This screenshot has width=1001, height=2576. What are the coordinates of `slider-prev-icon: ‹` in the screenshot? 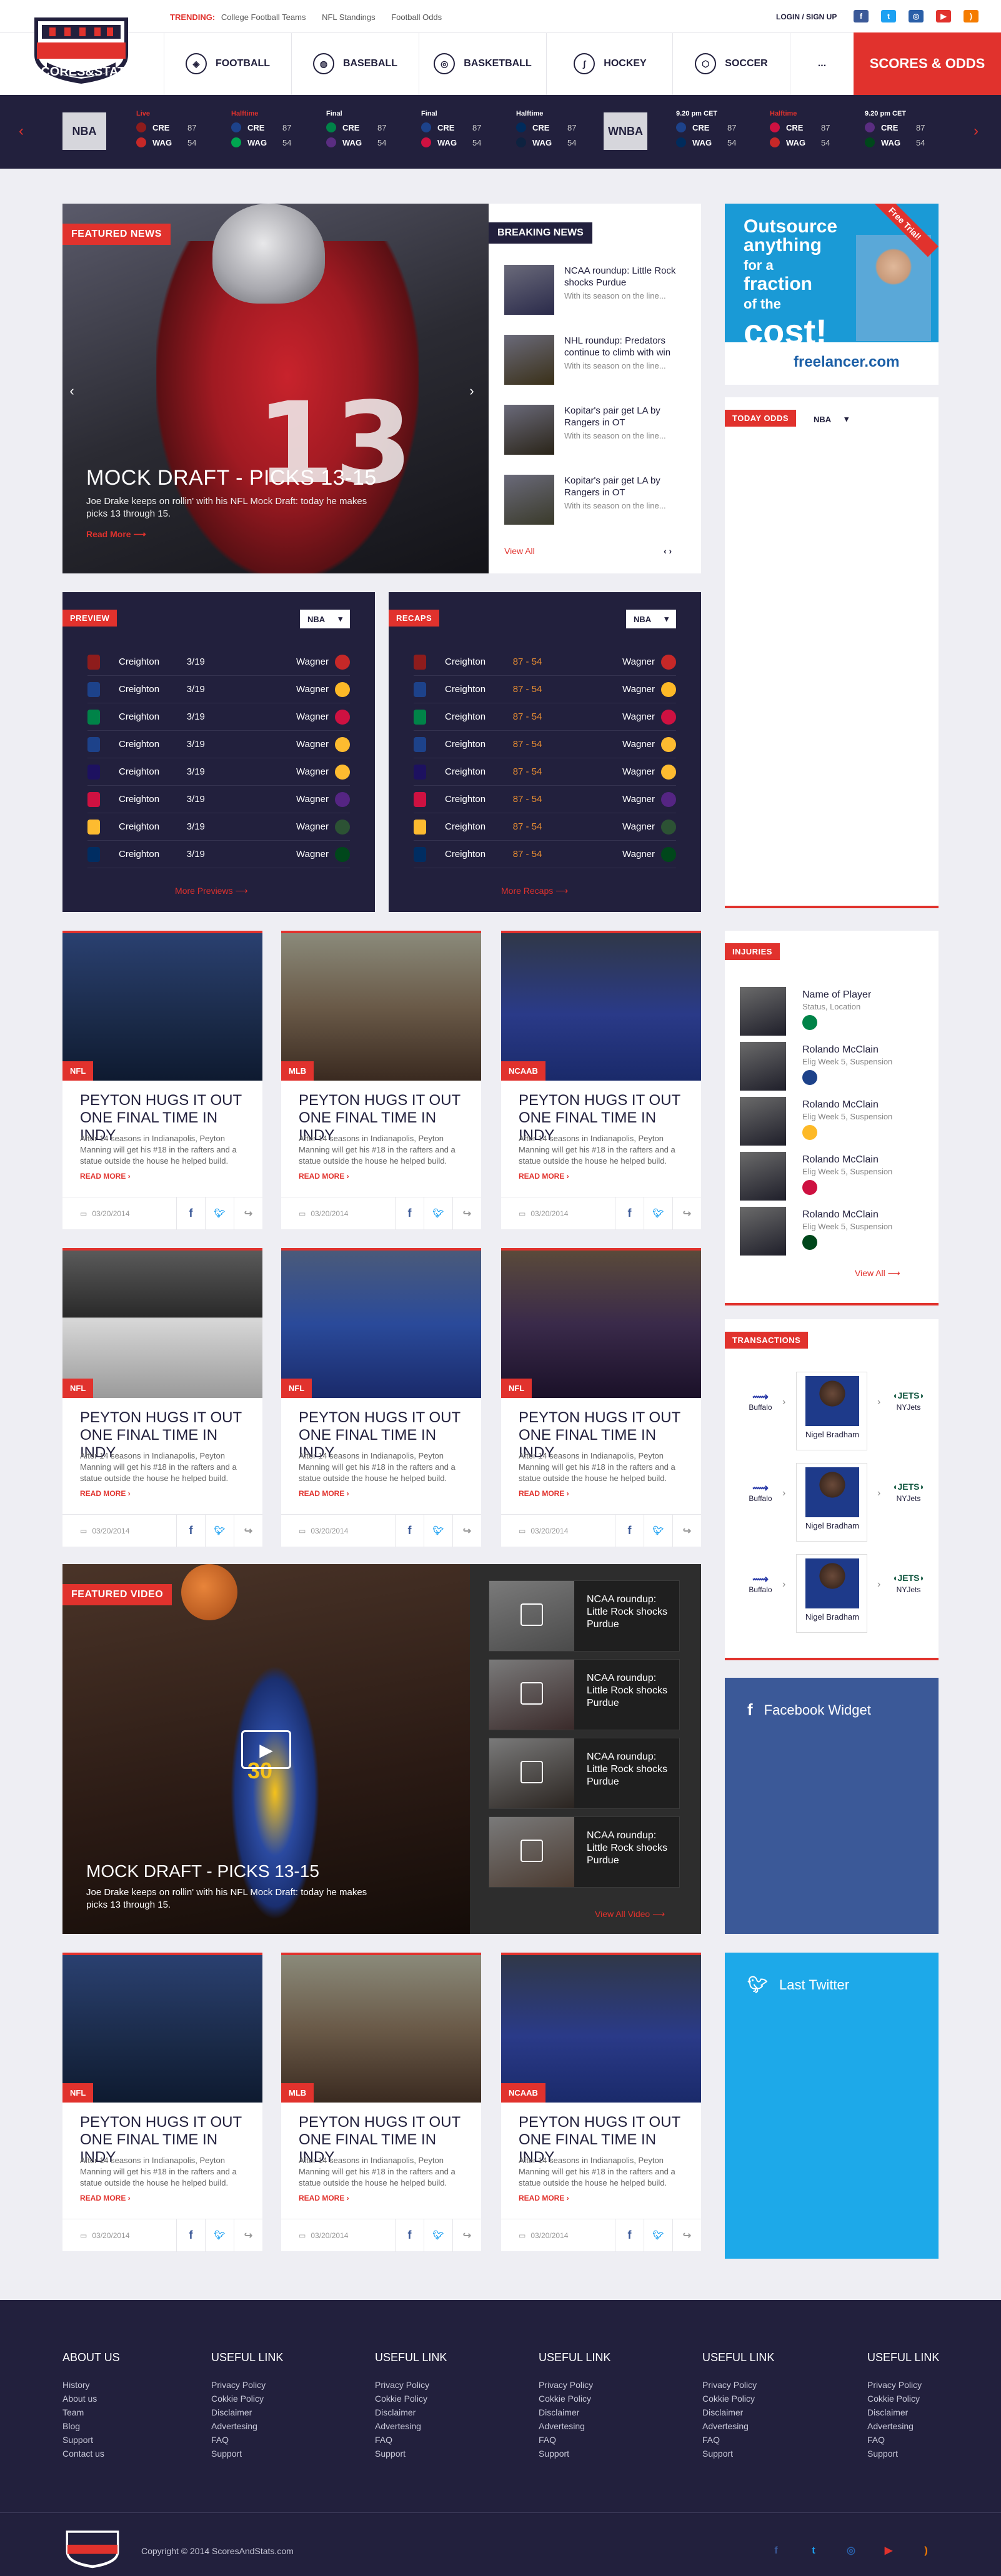 It's located at (71, 391).